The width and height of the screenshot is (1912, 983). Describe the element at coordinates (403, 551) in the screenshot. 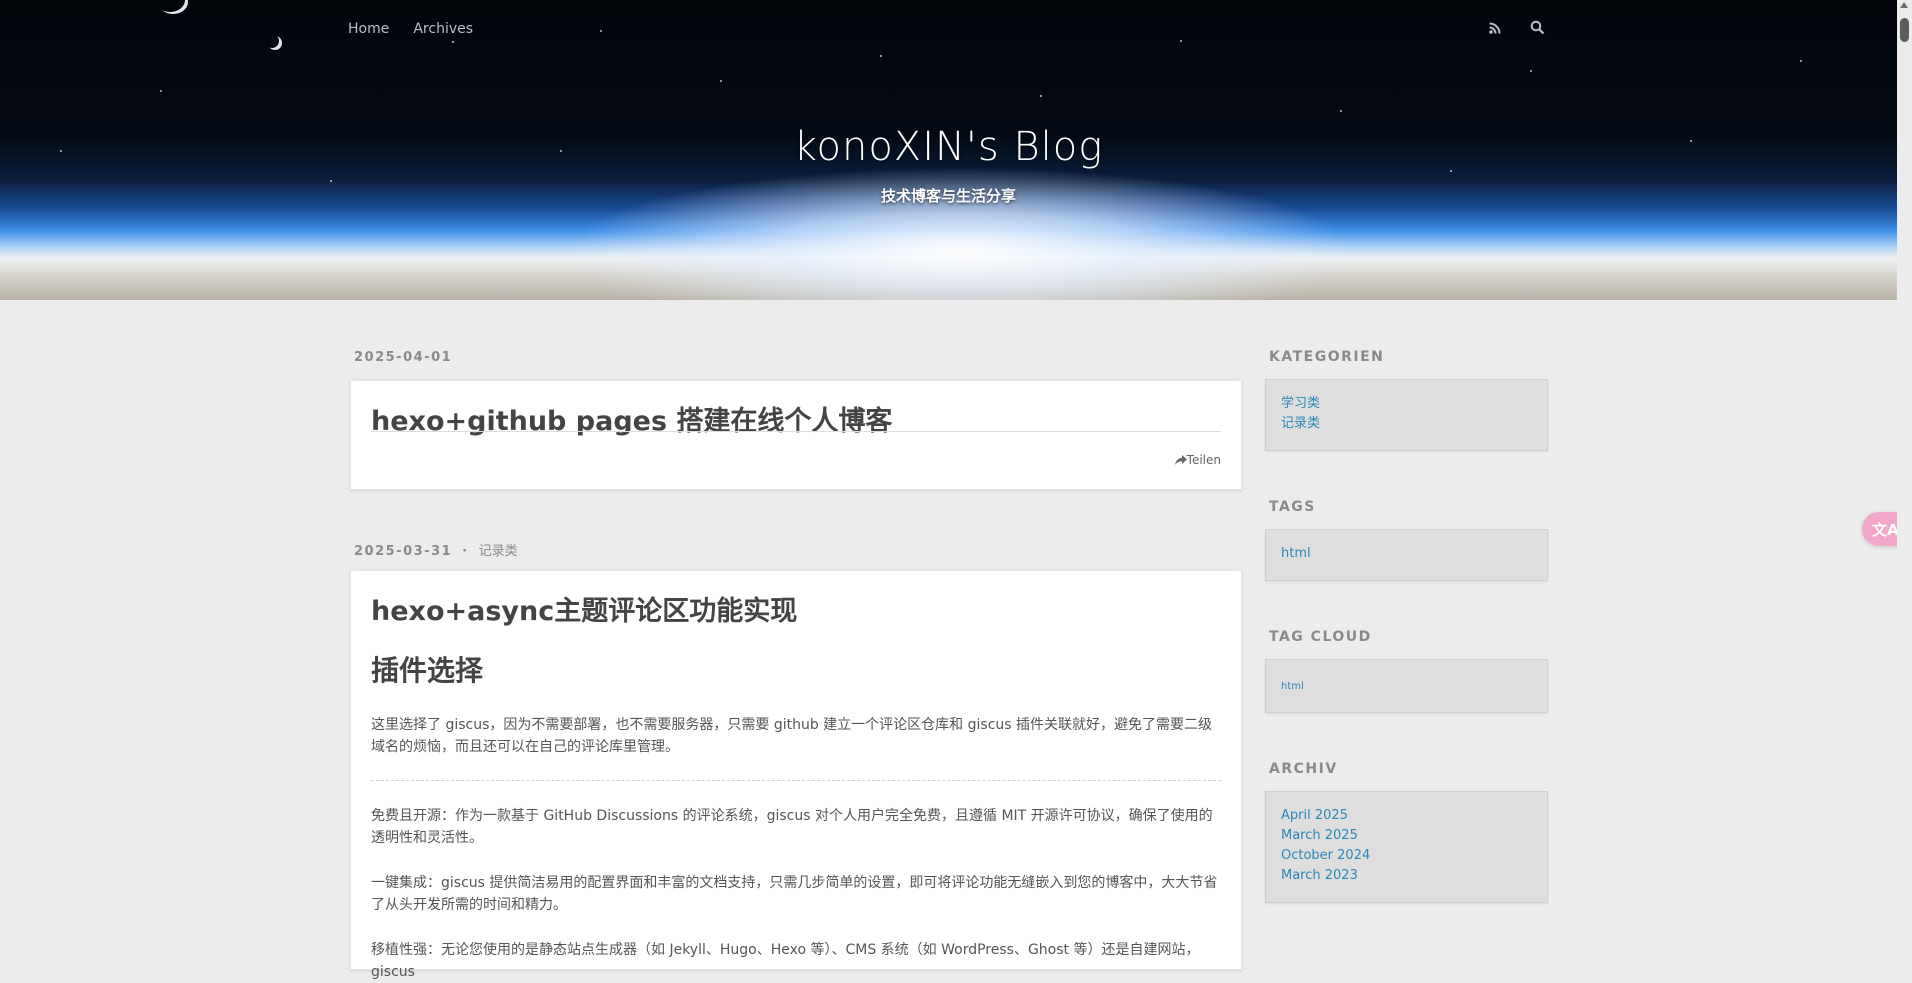

I see `post-date: 2025-03-31` at that location.